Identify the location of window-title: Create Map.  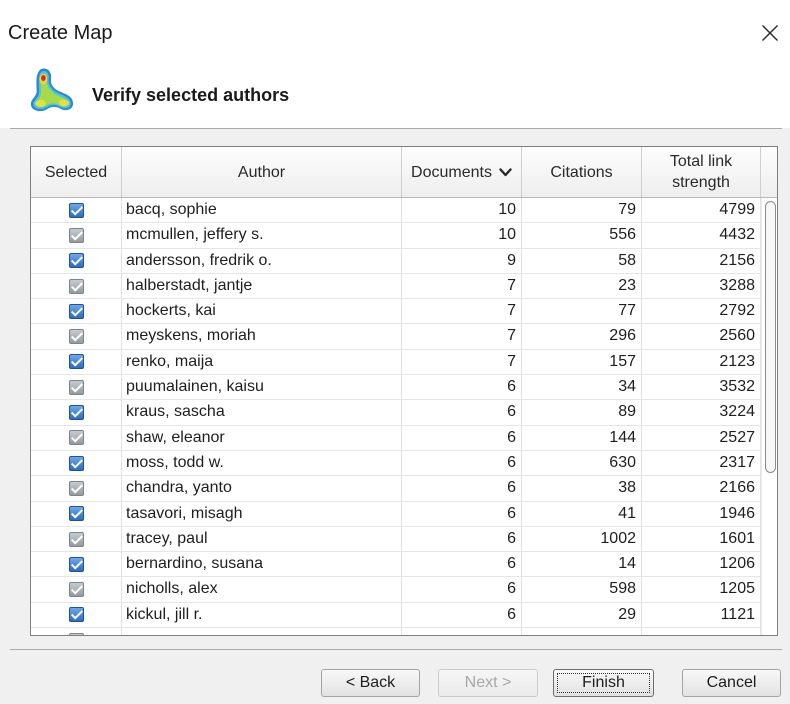
(60, 33).